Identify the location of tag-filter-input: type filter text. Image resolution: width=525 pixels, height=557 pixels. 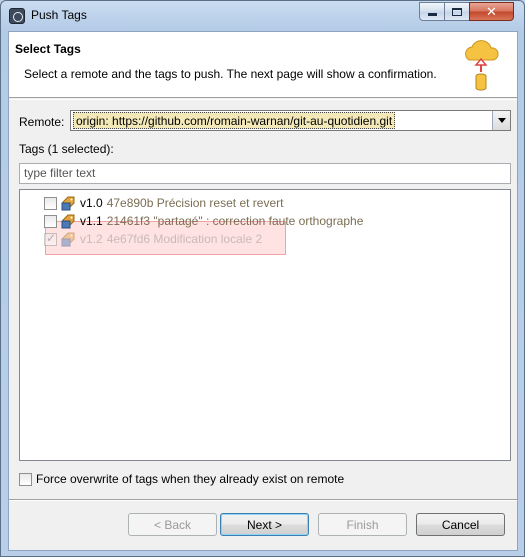
(265, 173).